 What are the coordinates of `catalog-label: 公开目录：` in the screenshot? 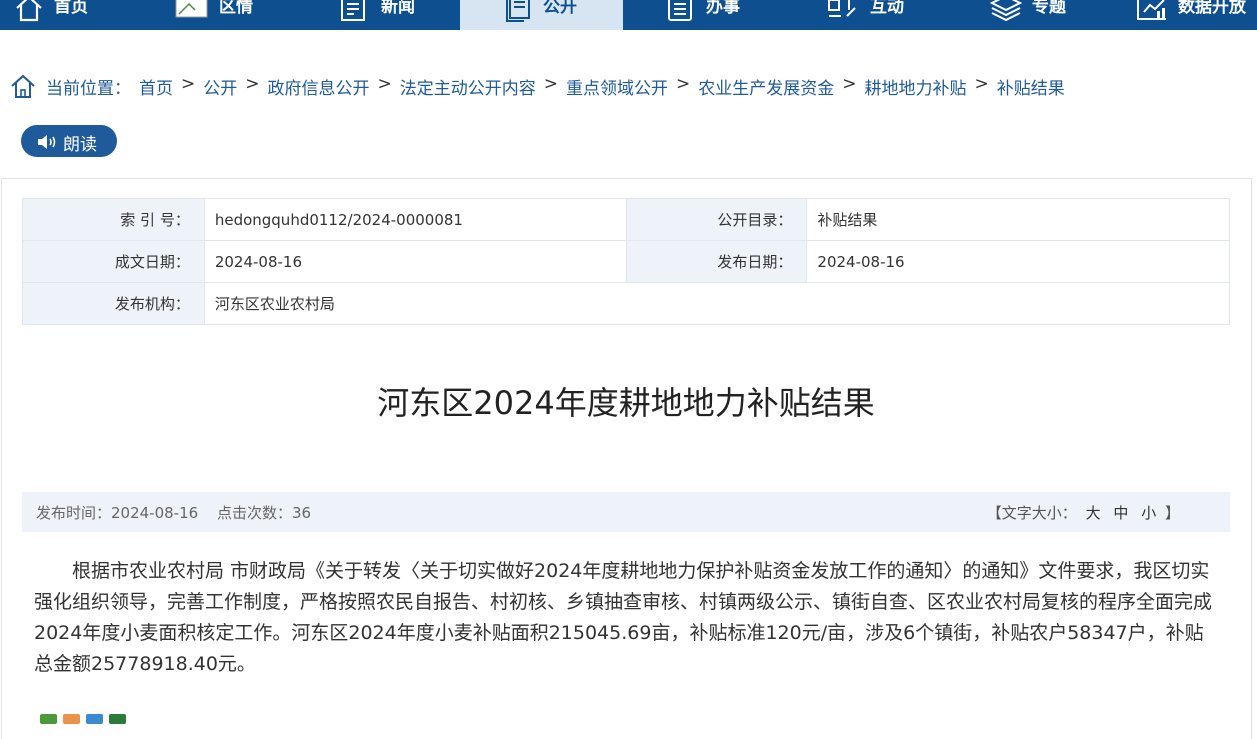 It's located at (716, 219).